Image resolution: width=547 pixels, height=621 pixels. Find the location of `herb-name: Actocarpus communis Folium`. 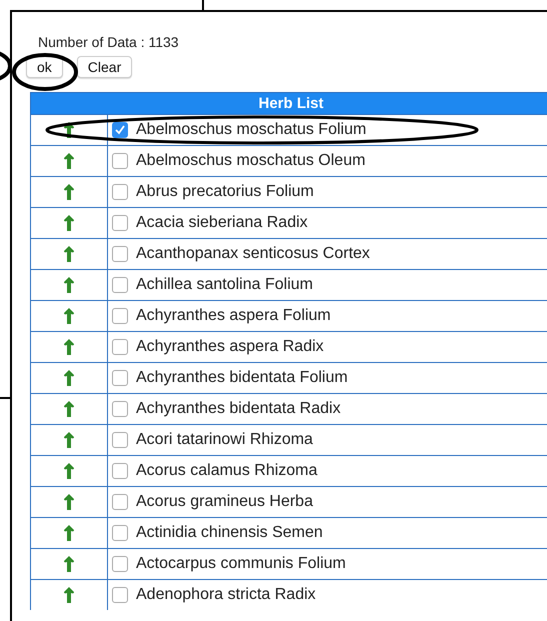

herb-name: Actocarpus communis Folium is located at coordinates (241, 564).